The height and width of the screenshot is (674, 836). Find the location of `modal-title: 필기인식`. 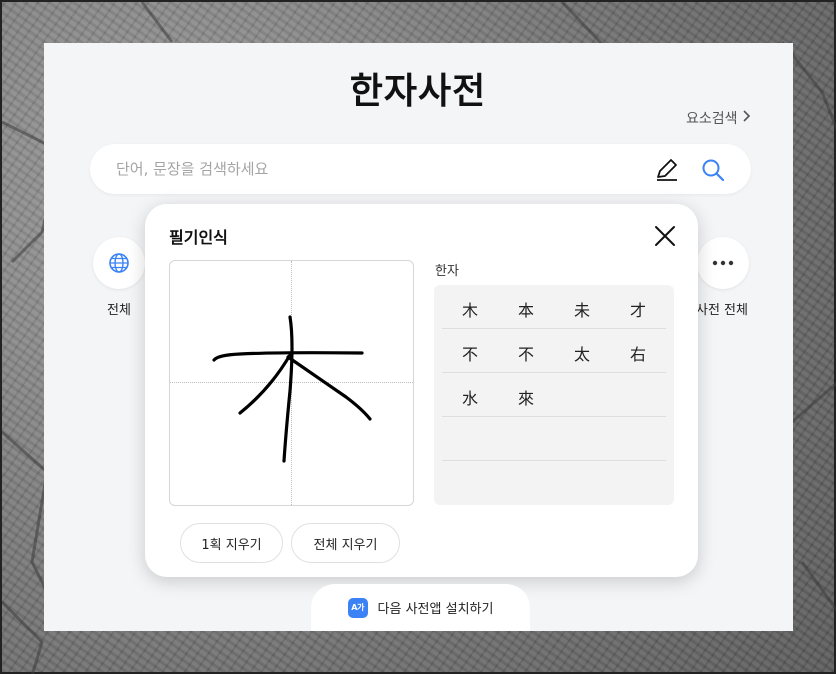

modal-title: 필기인식 is located at coordinates (198, 237).